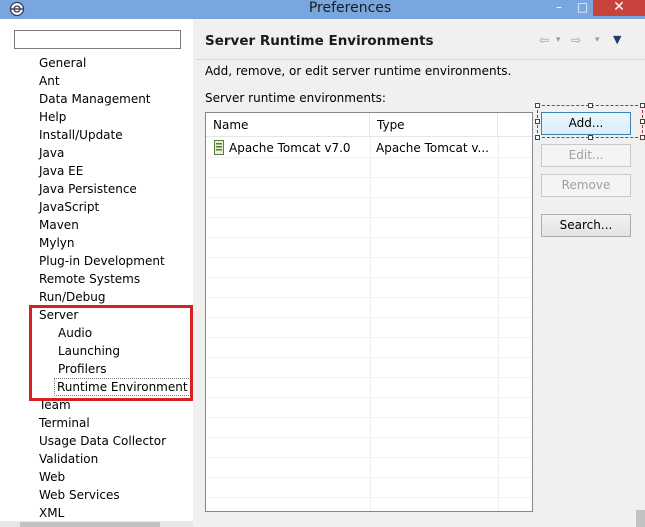 The height and width of the screenshot is (527, 645). Describe the element at coordinates (319, 41) in the screenshot. I see `page-title: Server Runtime Environments` at that location.